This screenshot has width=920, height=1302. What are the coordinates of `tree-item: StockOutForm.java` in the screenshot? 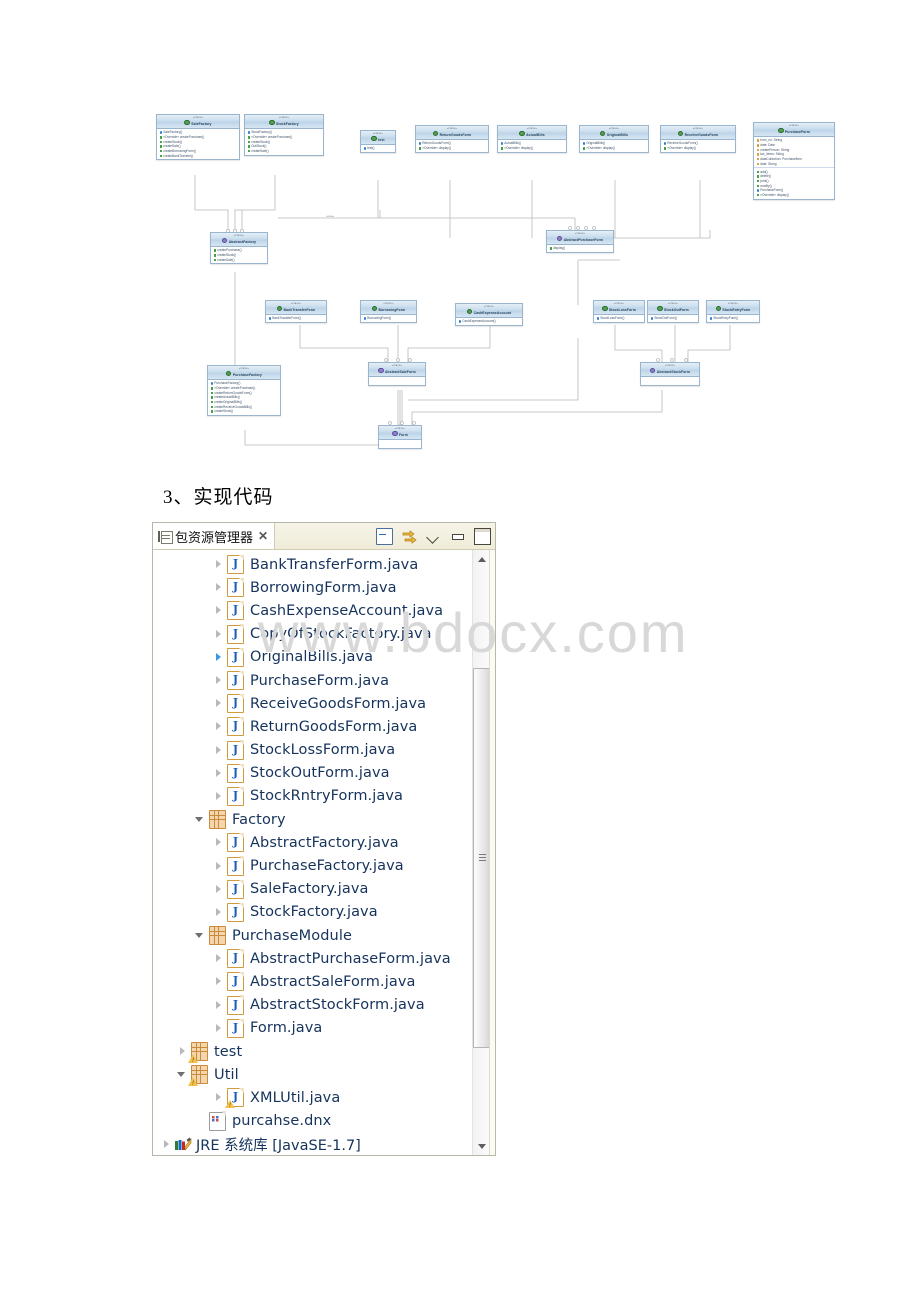 It's located at (310, 773).